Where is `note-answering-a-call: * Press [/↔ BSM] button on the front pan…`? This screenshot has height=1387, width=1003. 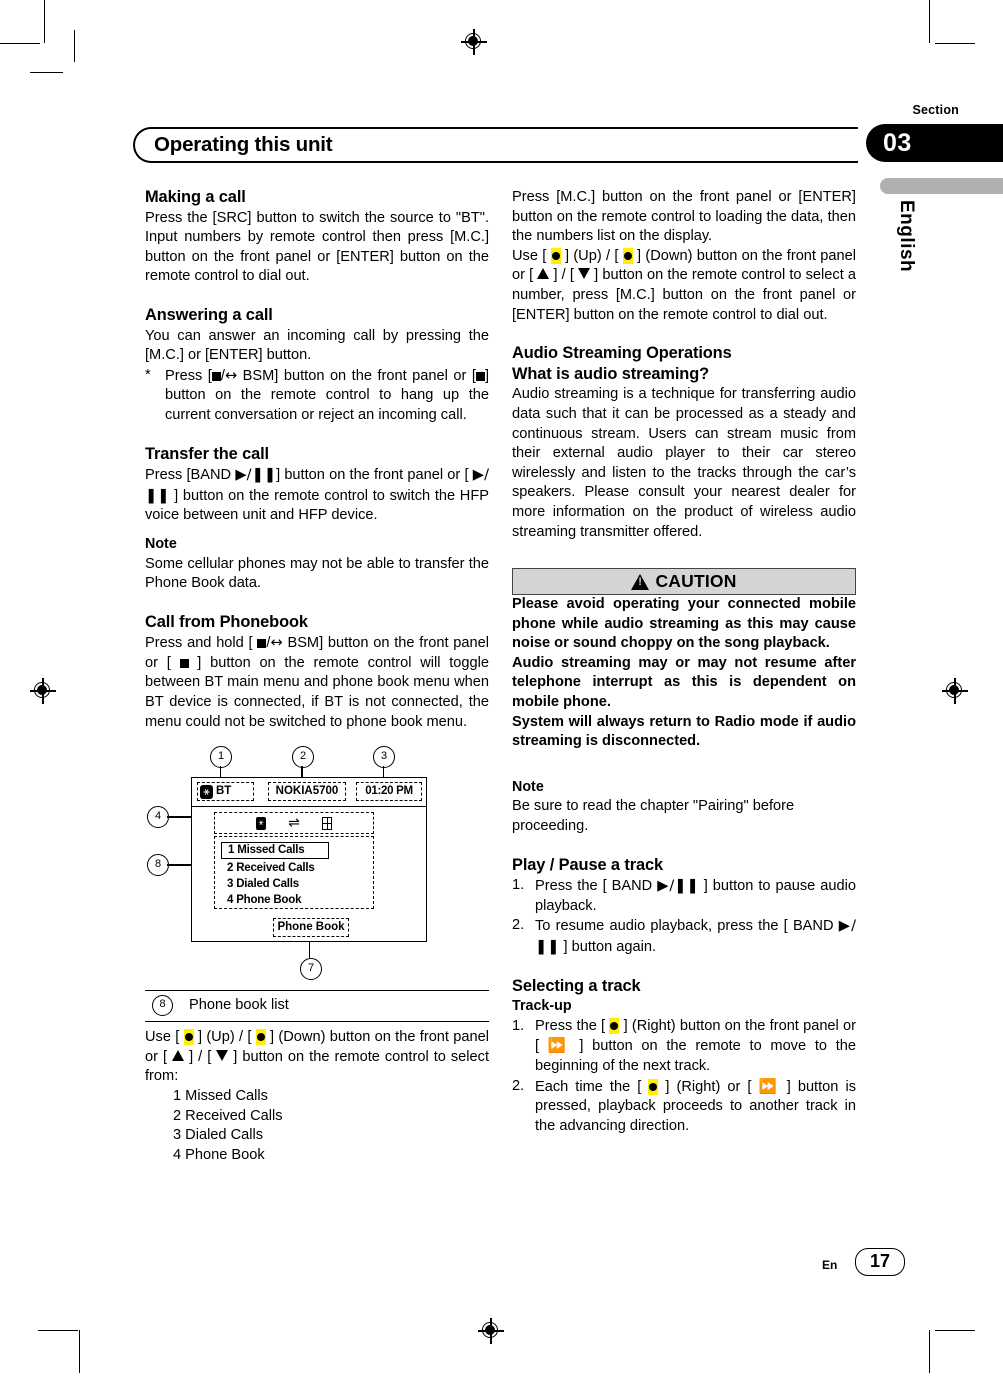
note-answering-a-call: * Press [/↔ BSM] button on the front pan… is located at coordinates (317, 396).